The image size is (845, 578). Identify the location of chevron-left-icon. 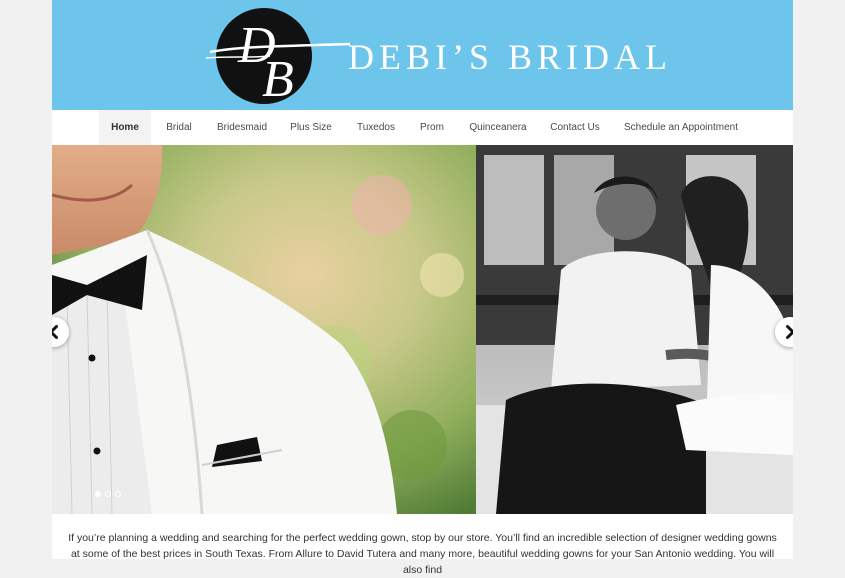
(55, 332).